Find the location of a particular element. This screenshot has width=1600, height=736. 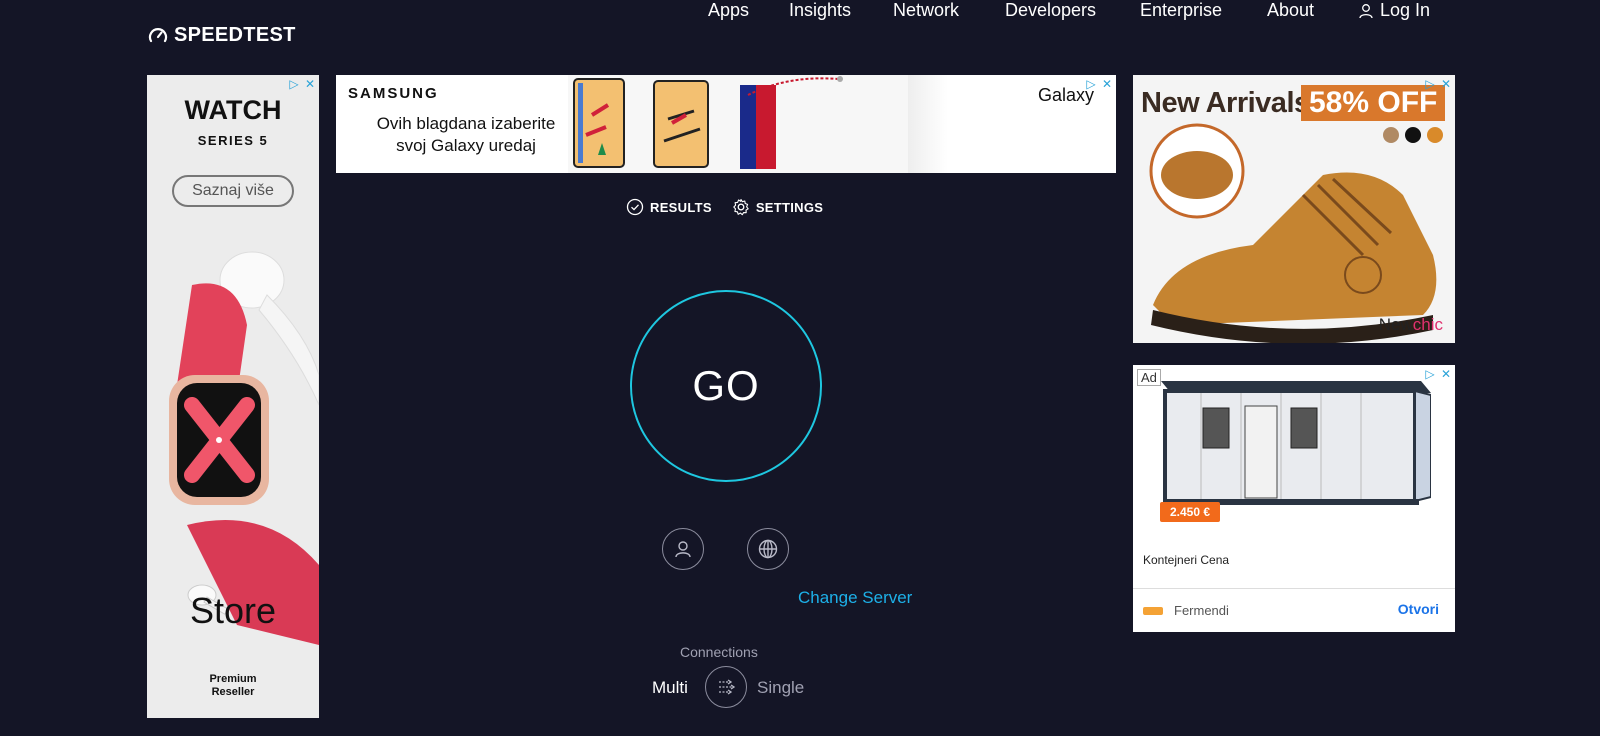

globe-icon is located at coordinates (768, 549).